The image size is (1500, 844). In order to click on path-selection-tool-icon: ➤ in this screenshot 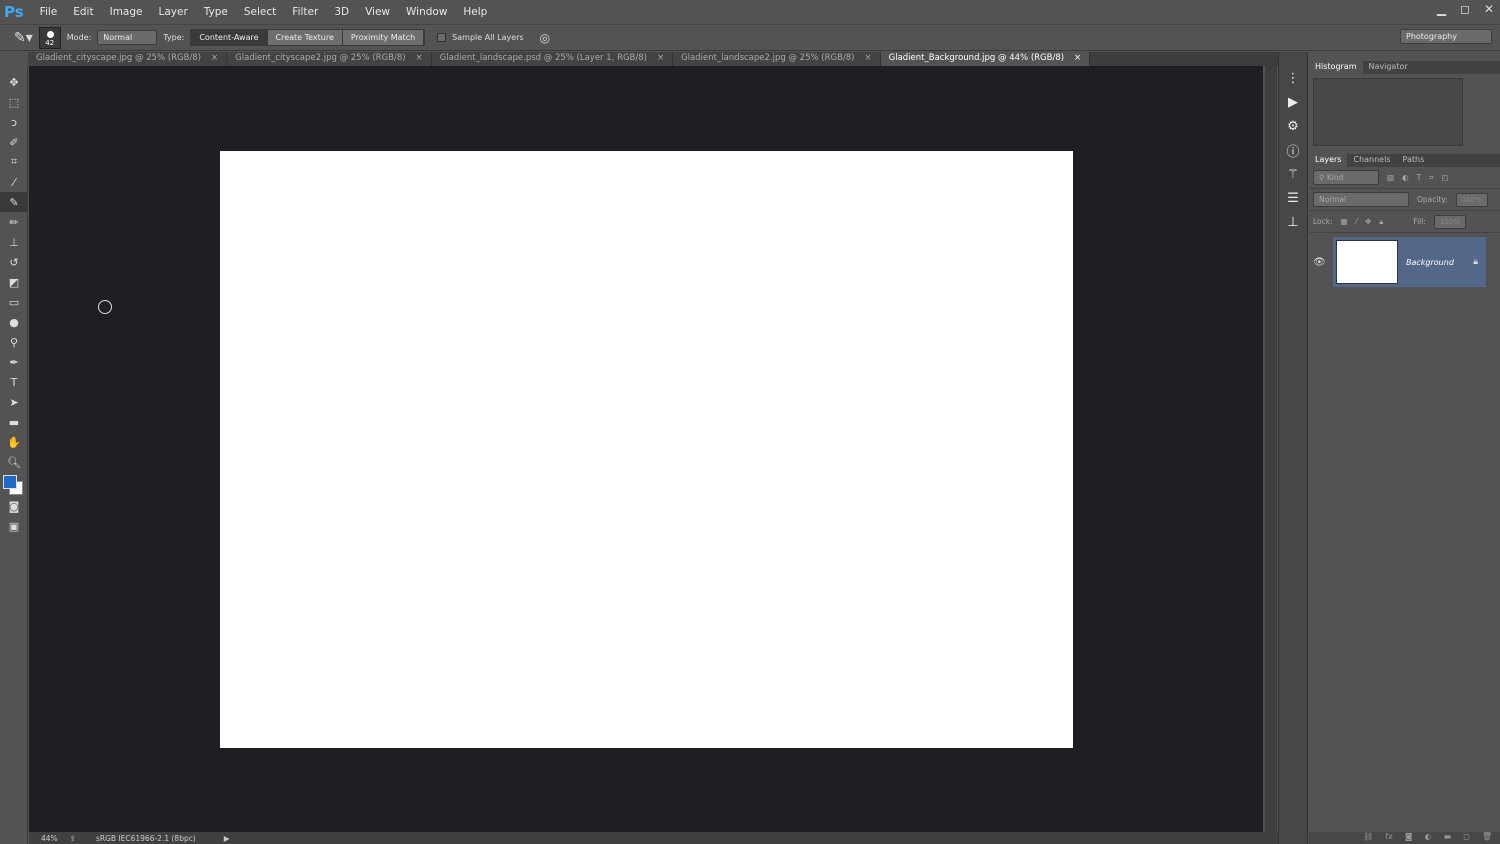, I will do `click(14, 402)`.